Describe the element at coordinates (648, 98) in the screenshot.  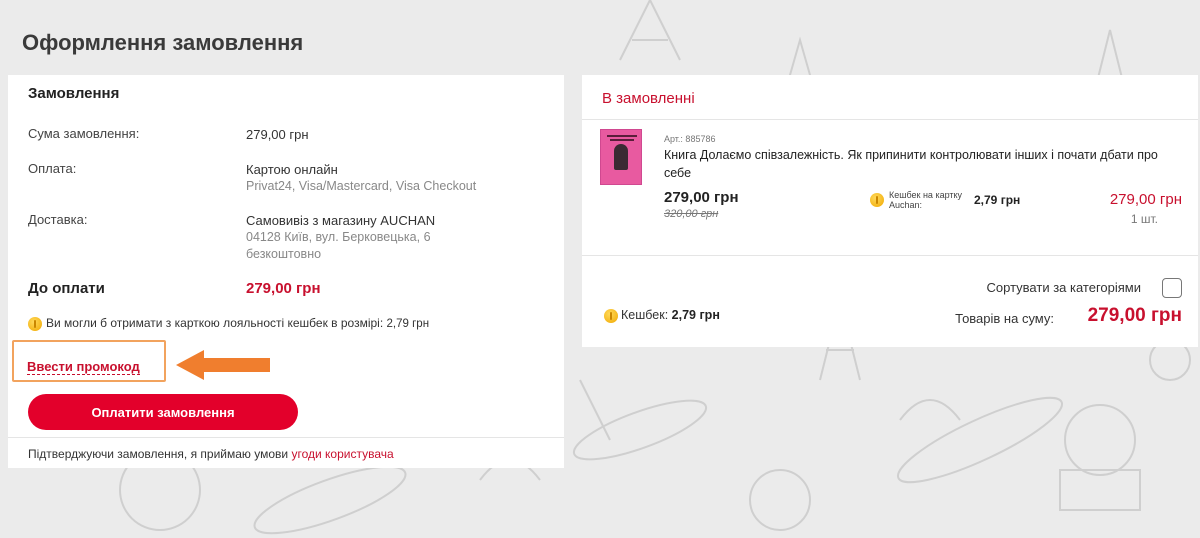
I see `cart-title: В замовленні` at that location.